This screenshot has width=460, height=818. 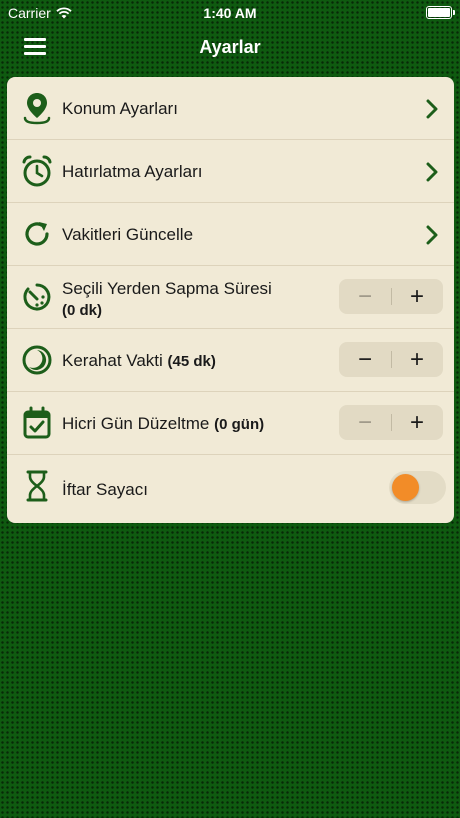 What do you see at coordinates (37, 486) in the screenshot?
I see `hourglass-icon` at bounding box center [37, 486].